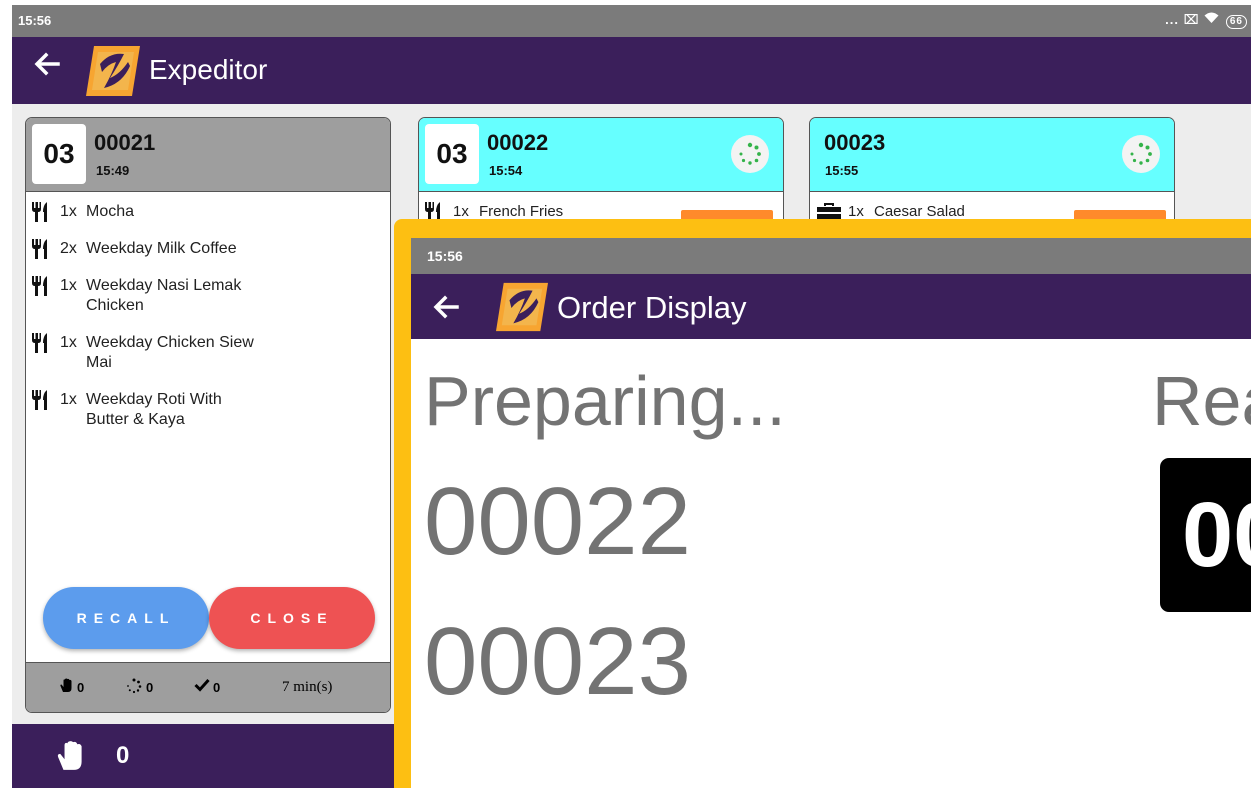  What do you see at coordinates (557, 521) in the screenshot?
I see `preparing-order-number: 00022` at bounding box center [557, 521].